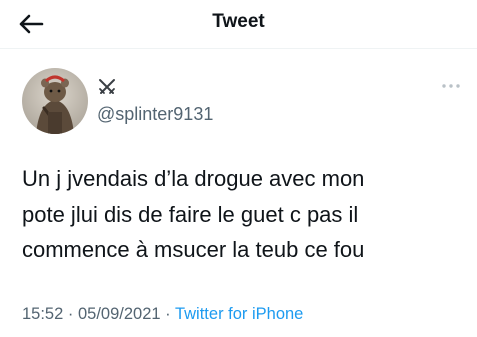 The width and height of the screenshot is (477, 337). Describe the element at coordinates (193, 249) in the screenshot. I see `tweet-text-line: commence à msucer la teub ce fou` at that location.